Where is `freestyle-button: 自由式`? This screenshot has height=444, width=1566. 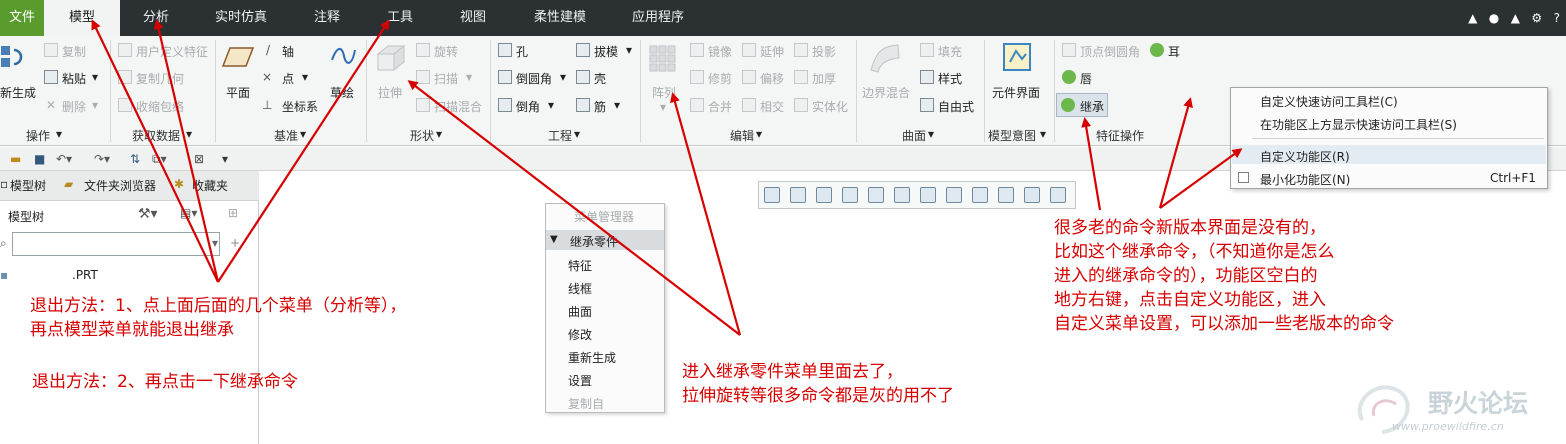 freestyle-button: 自由式 is located at coordinates (956, 106).